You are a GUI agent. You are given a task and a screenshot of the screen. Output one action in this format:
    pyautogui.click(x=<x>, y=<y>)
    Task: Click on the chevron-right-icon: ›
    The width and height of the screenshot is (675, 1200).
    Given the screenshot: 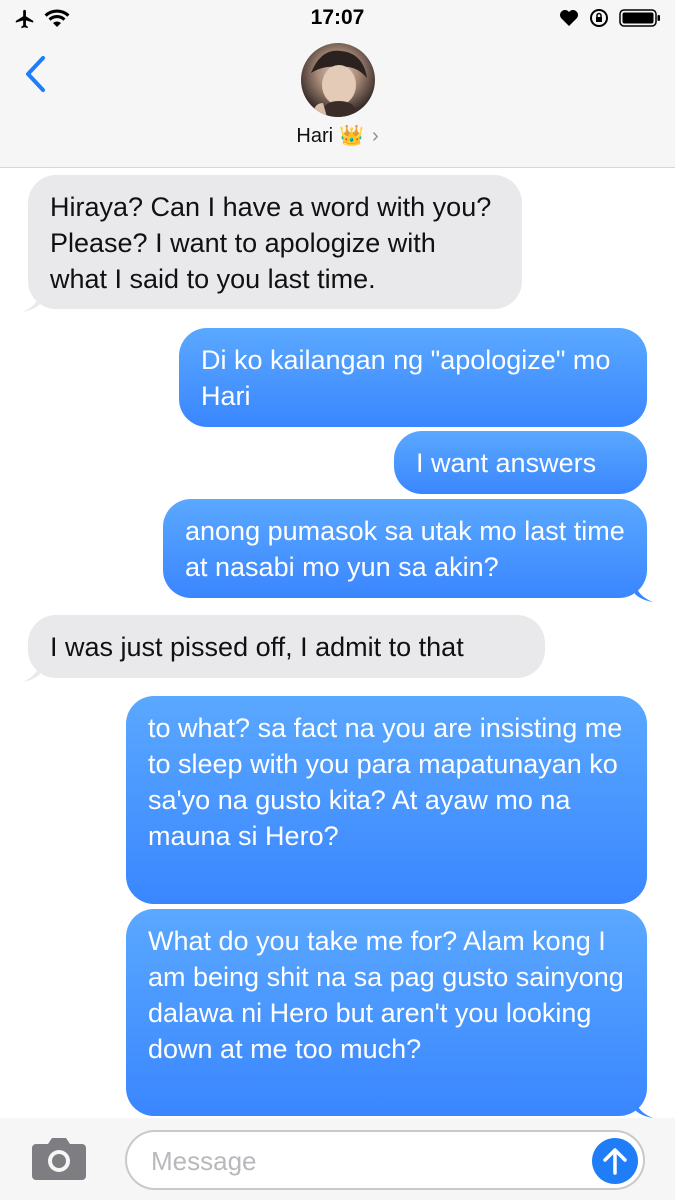 What is the action you would take?
    pyautogui.click(x=375, y=135)
    